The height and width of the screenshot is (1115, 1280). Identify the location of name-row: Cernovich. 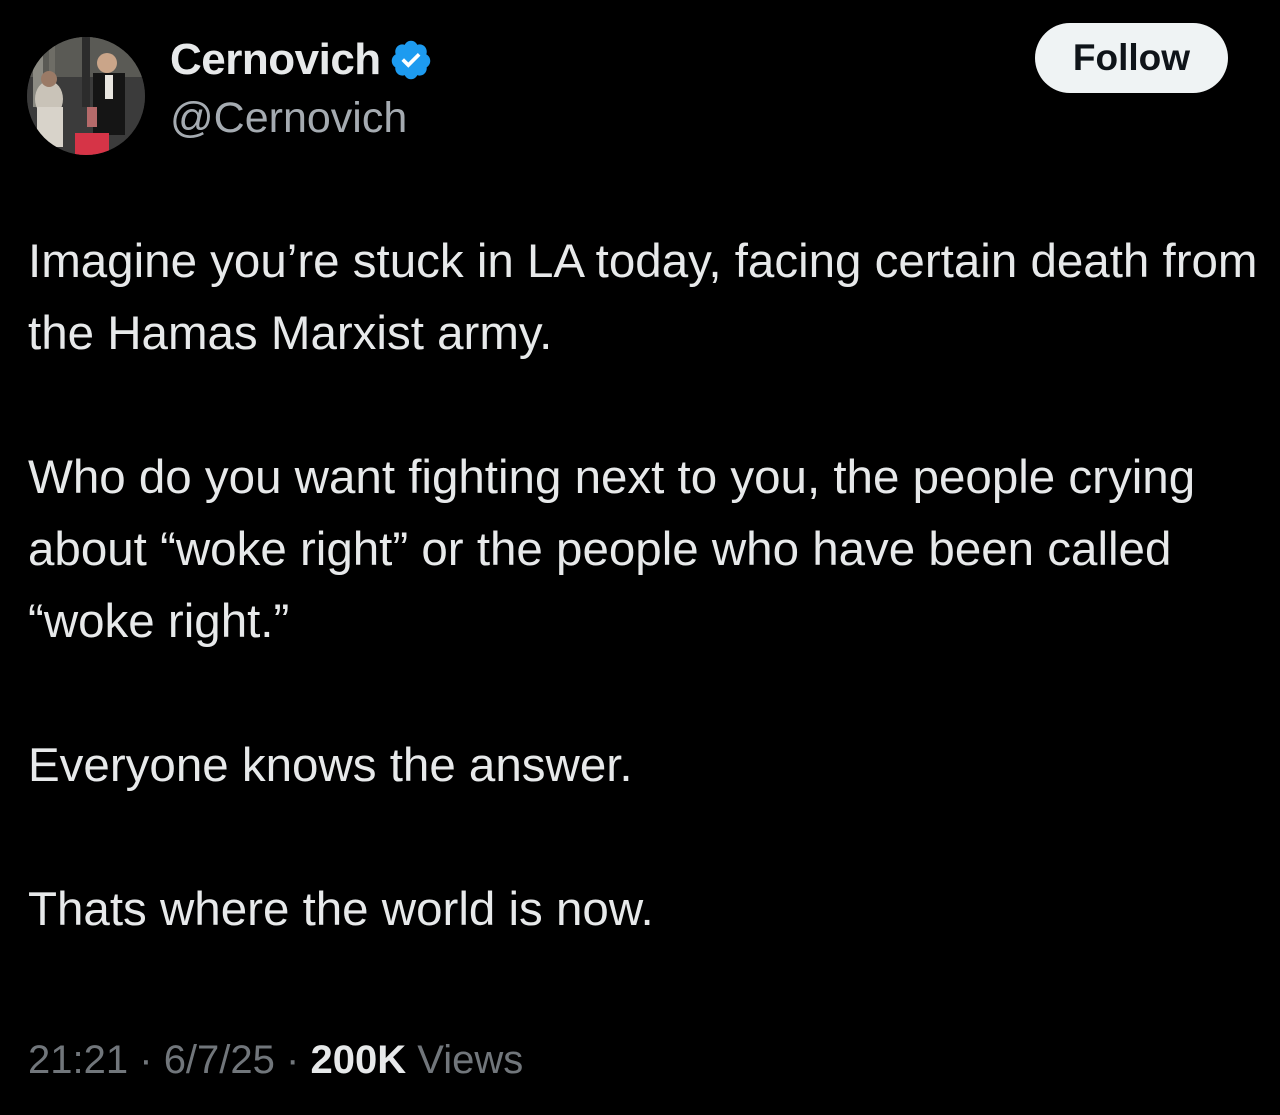
(301, 60).